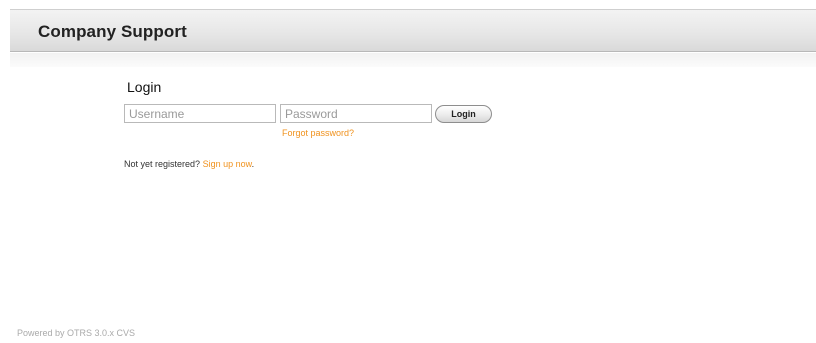 This screenshot has width=816, height=343. What do you see at coordinates (162, 164) in the screenshot?
I see `register-prompt-text: Not yet registered?` at bounding box center [162, 164].